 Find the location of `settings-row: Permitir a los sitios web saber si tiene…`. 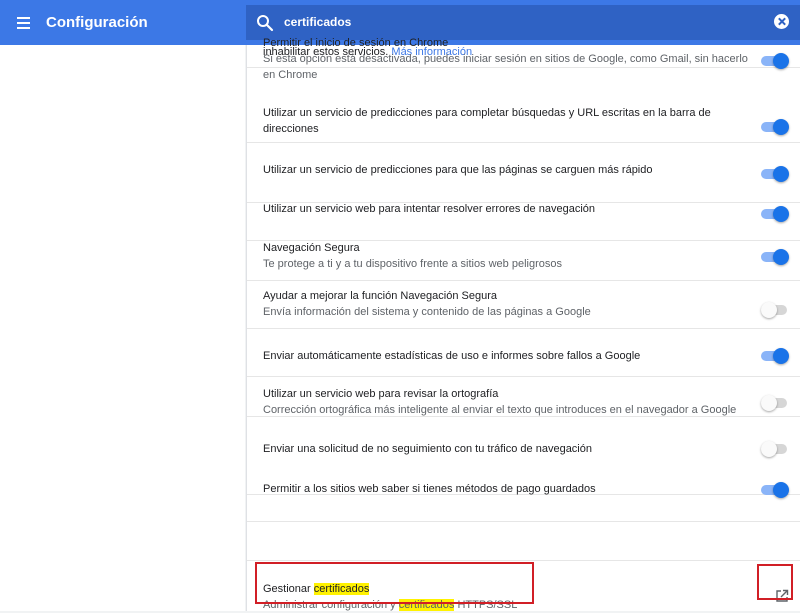

settings-row: Permitir a los sitios web saber si tiene… is located at coordinates (523, 521).